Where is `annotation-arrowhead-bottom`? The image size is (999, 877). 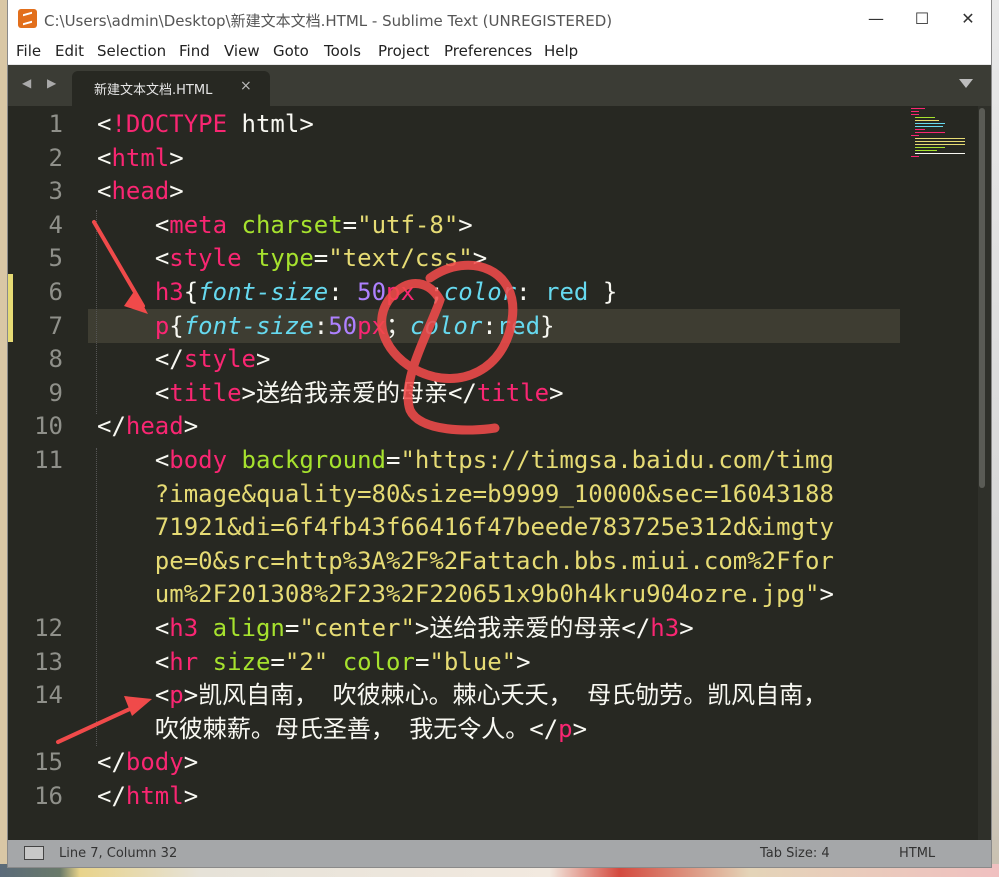
annotation-arrowhead-bottom is located at coordinates (138, 706).